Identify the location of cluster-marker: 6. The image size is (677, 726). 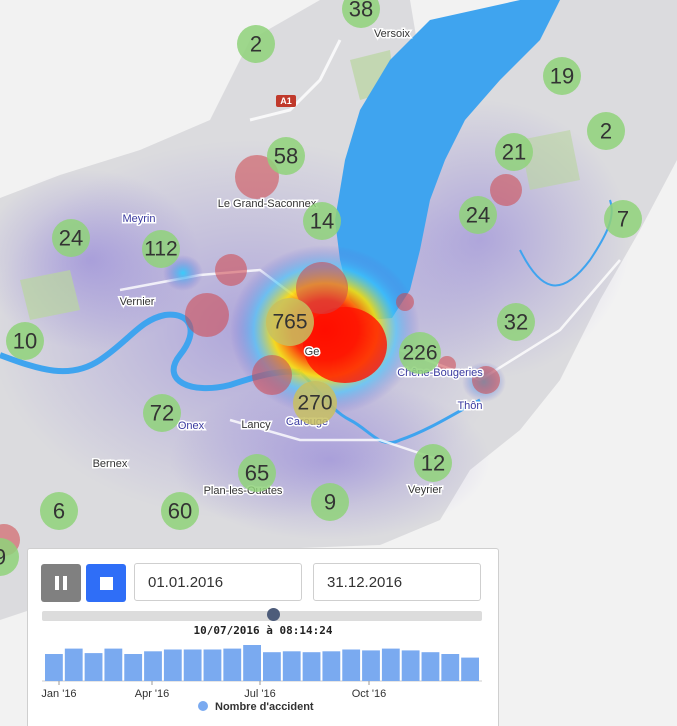
(59, 511).